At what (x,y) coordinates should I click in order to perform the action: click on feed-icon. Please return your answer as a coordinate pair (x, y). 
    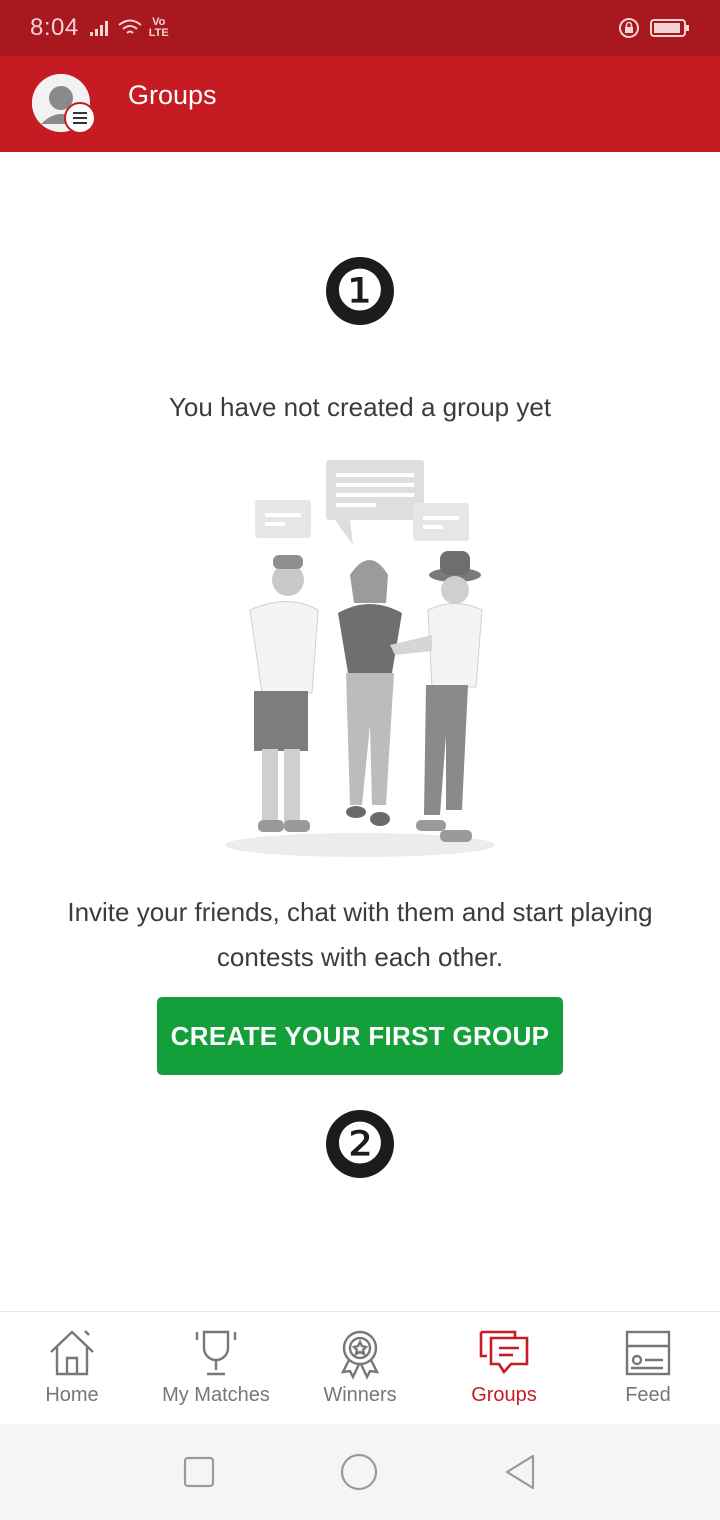
    Looking at the image, I should click on (648, 1353).